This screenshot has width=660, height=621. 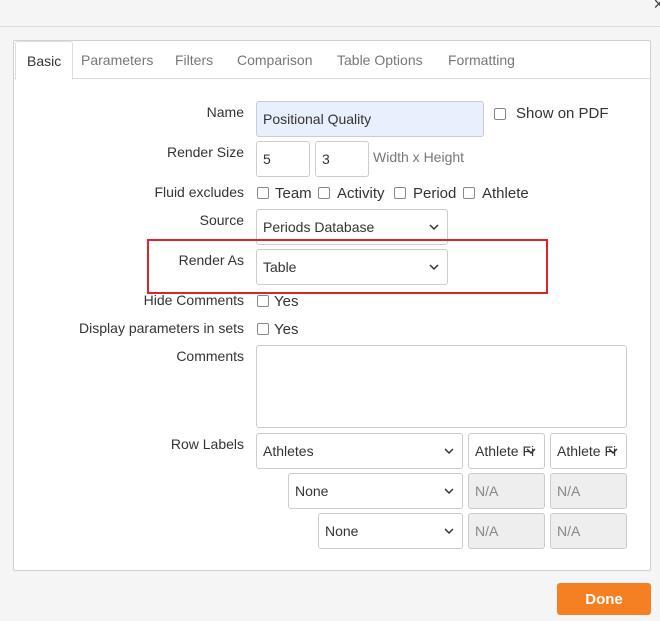 What do you see at coordinates (361, 193) in the screenshot?
I see `fluid-activity-label: Activity` at bounding box center [361, 193].